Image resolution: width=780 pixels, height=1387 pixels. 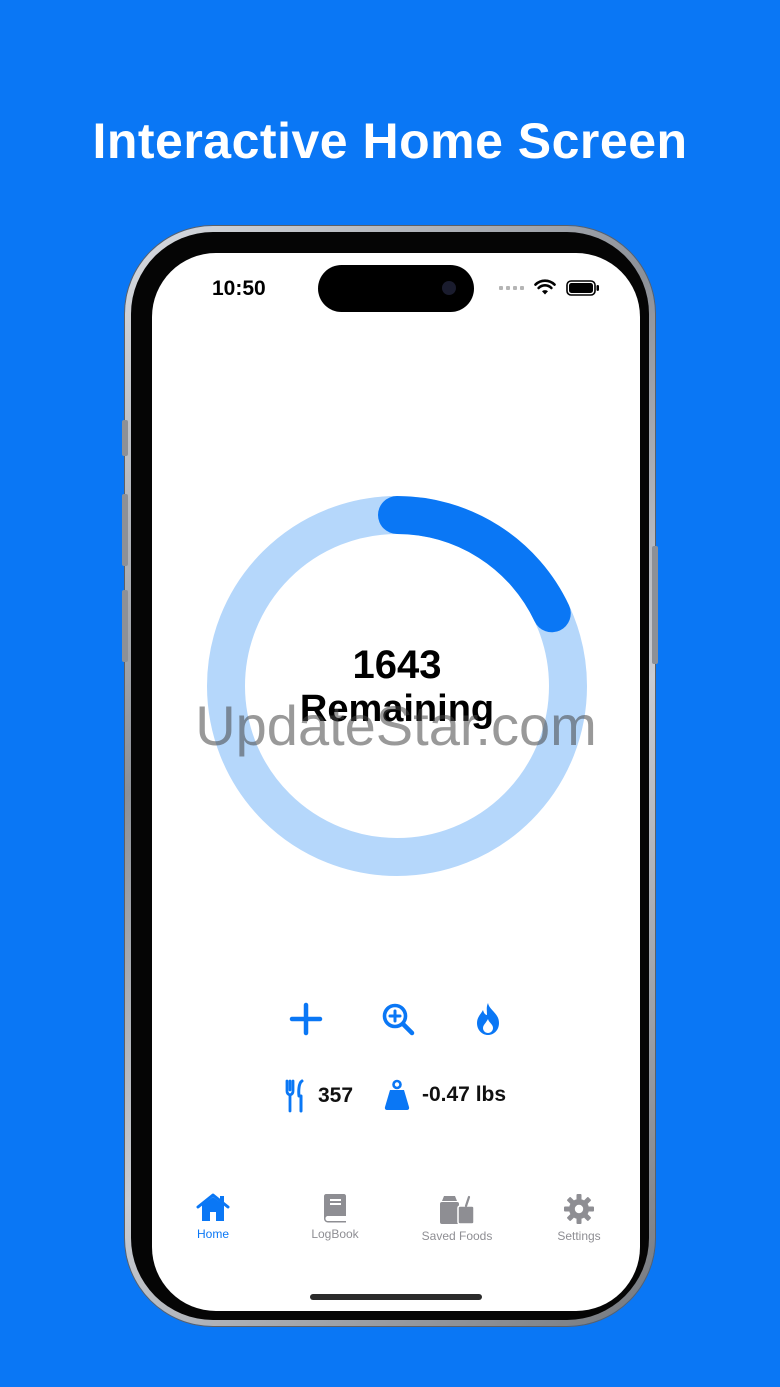 What do you see at coordinates (125, 626) in the screenshot?
I see `volume-down-button` at bounding box center [125, 626].